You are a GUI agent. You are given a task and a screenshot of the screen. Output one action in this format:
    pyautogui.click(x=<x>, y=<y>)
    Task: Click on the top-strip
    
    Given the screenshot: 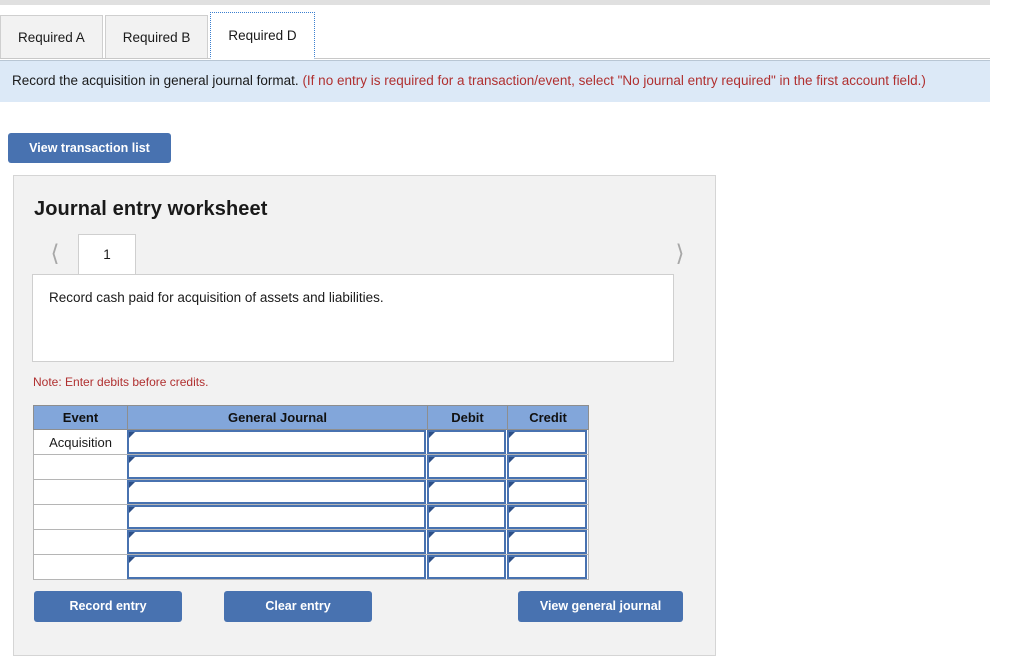 What is the action you would take?
    pyautogui.click(x=495, y=2)
    